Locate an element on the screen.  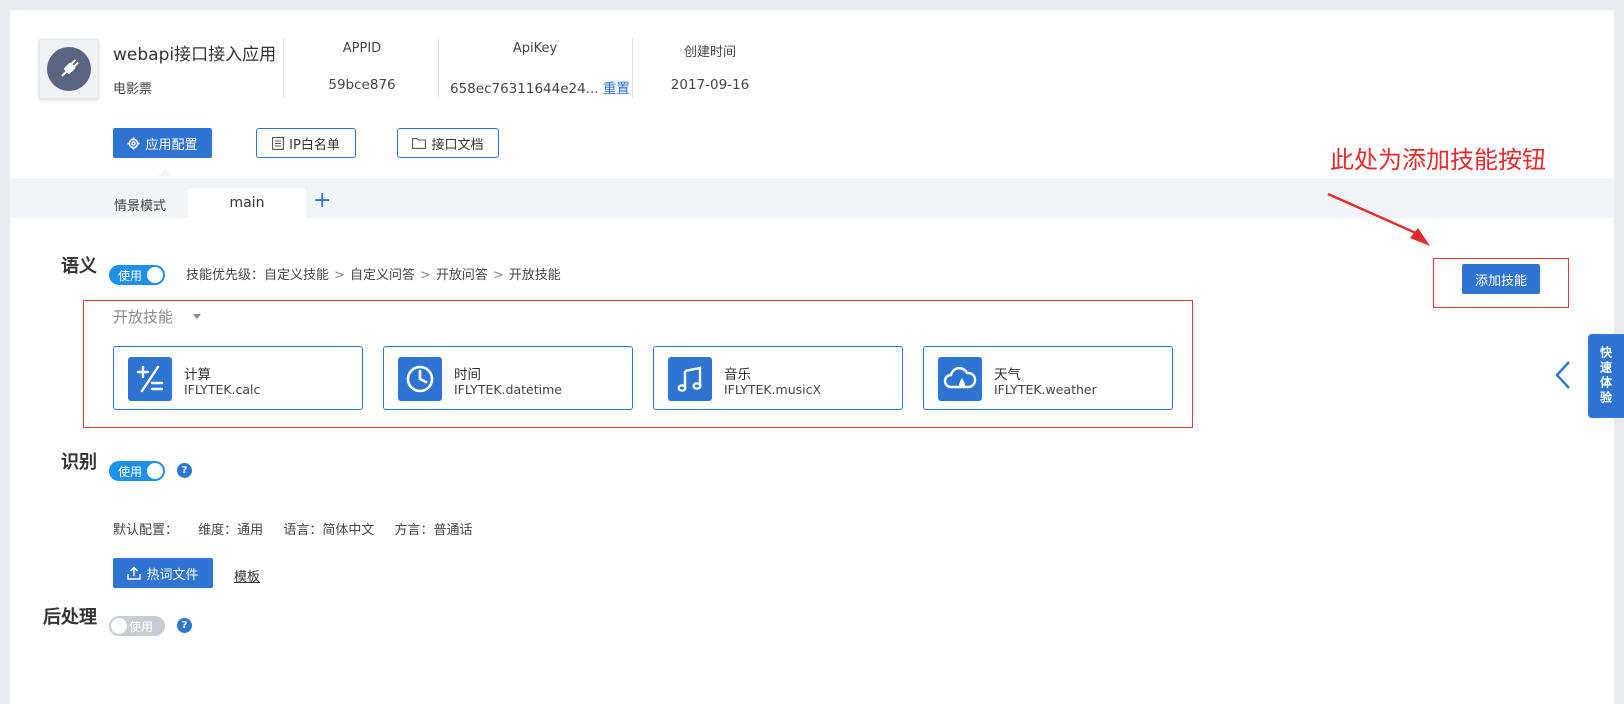
list-doc-icon is located at coordinates (278, 143).